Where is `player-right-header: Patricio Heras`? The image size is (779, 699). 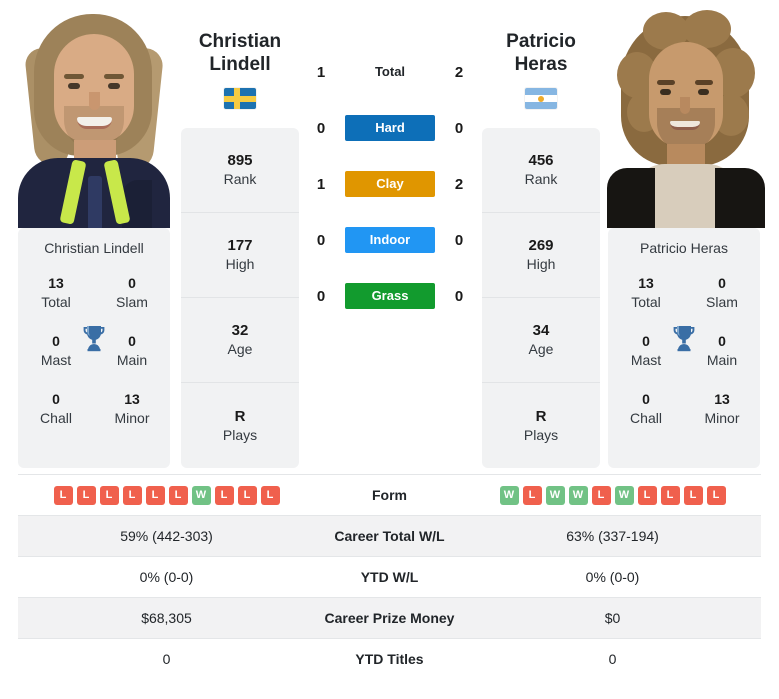
player-right-header: Patricio Heras is located at coordinates (541, 69).